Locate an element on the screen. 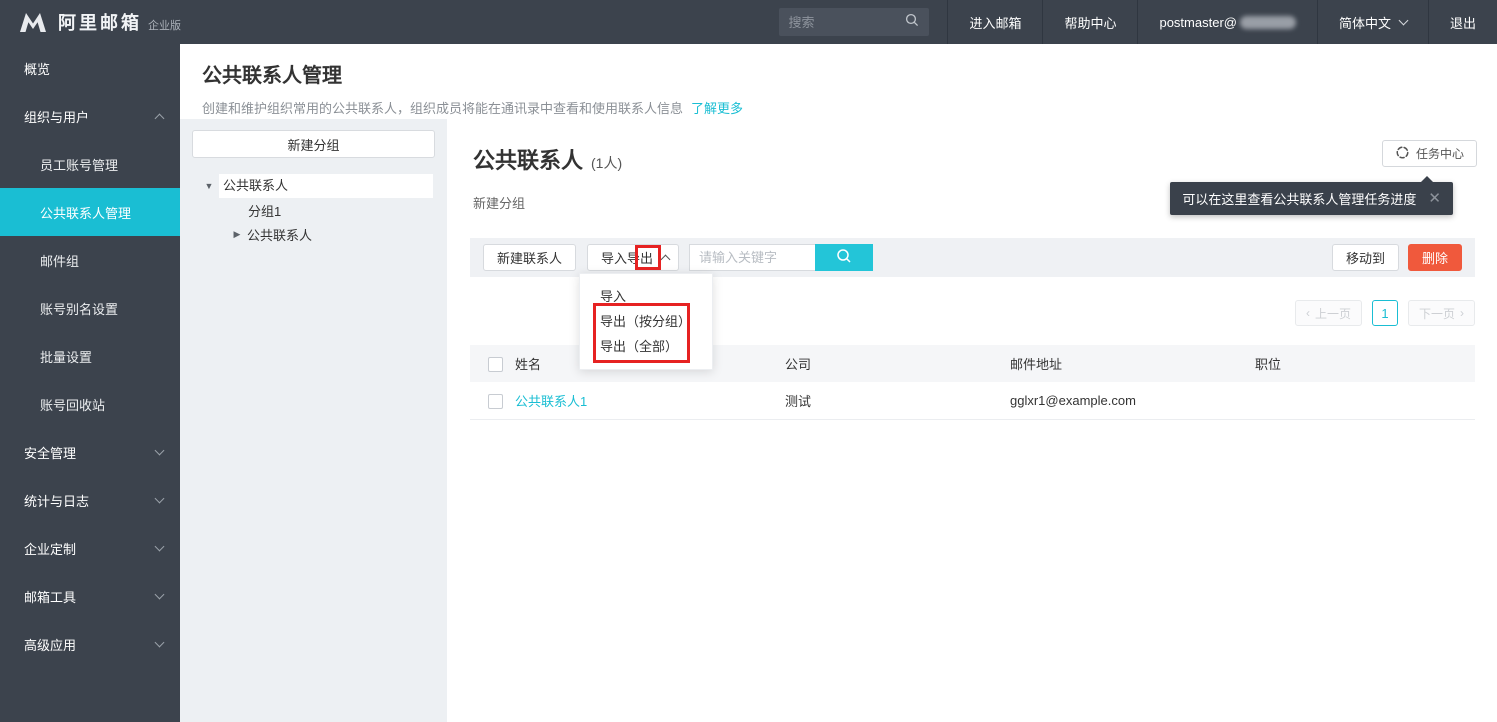 Image resolution: width=1497 pixels, height=722 pixels. column-header-email: 邮件地址 is located at coordinates (1036, 364).